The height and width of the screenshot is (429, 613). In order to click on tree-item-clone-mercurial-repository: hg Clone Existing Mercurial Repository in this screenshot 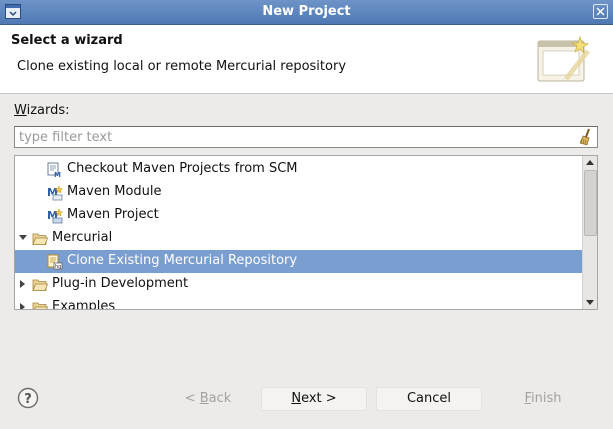, I will do `click(299, 261)`.